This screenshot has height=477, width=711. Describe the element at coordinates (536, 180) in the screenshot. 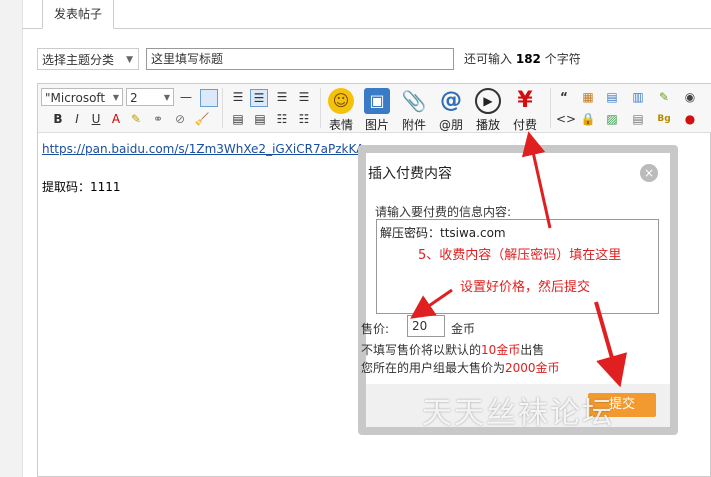

I see `arrow-to-pay-button` at that location.